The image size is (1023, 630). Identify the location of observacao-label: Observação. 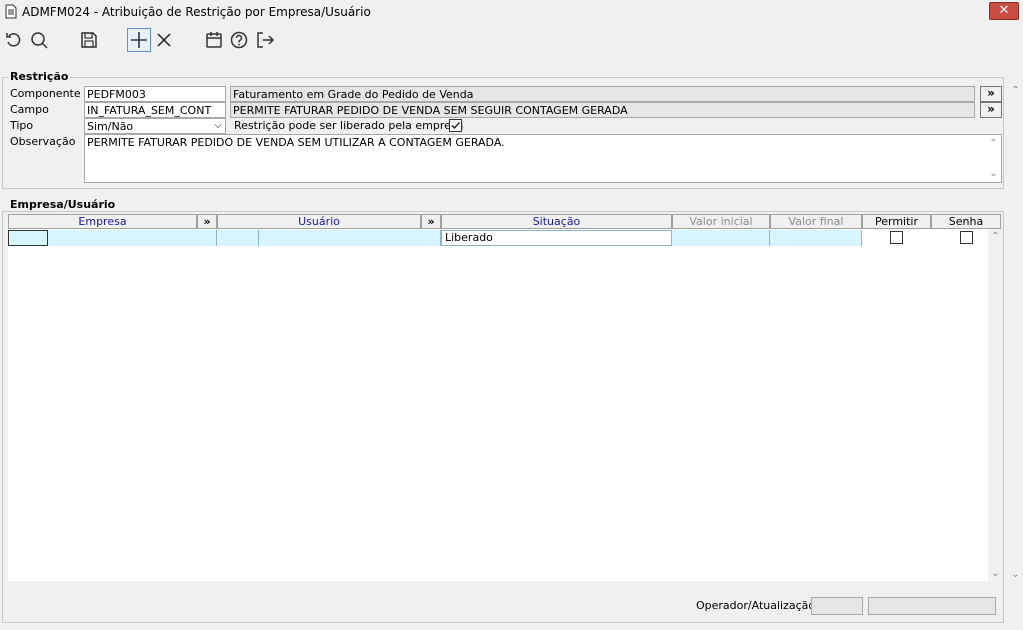
(43, 141).